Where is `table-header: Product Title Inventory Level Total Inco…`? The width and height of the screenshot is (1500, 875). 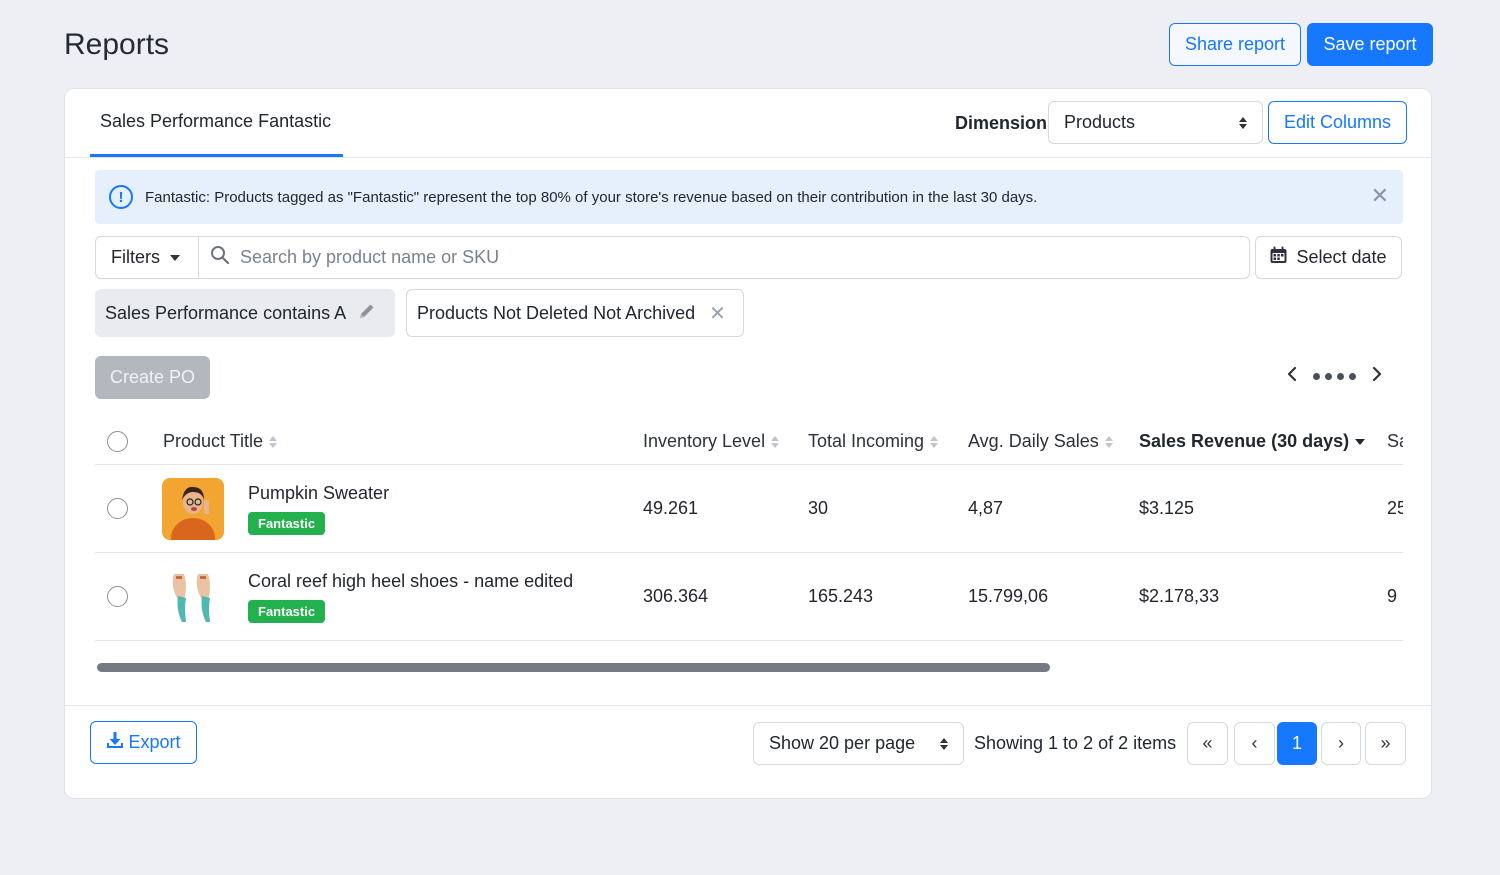
table-header: Product Title Inventory Level Total Inco… is located at coordinates (749, 442).